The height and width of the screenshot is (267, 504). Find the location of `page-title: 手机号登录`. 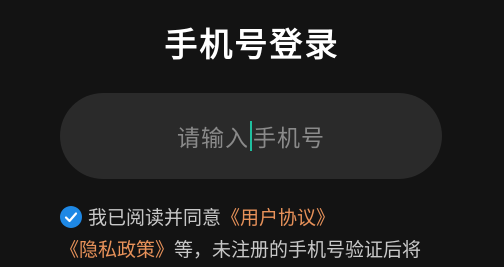

page-title: 手机号登录 is located at coordinates (252, 44).